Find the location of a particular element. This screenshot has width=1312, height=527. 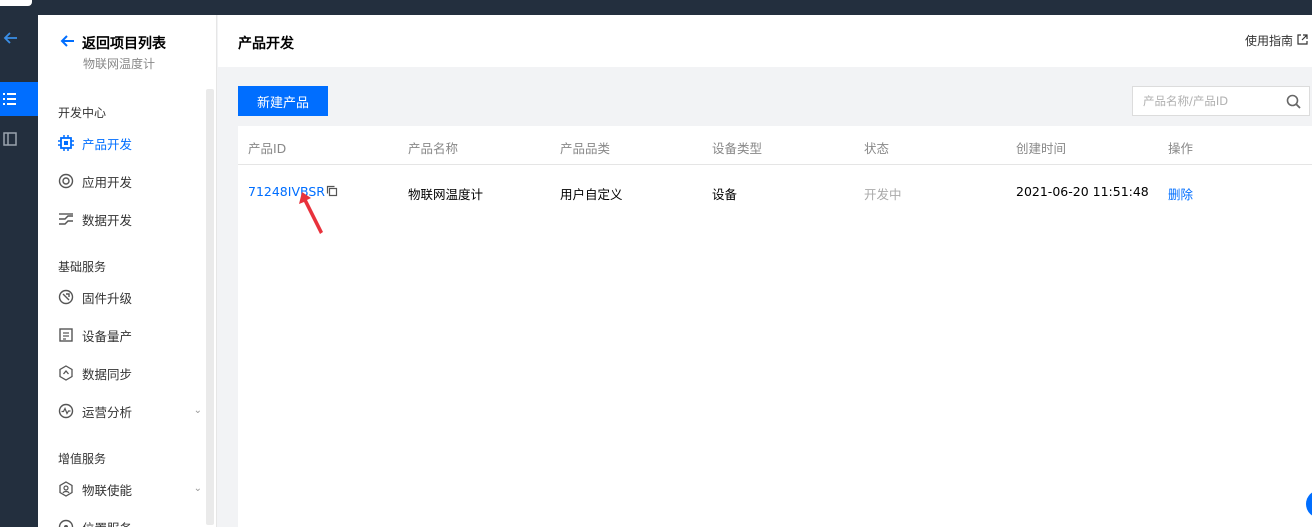

sidebar-item-analytics: 运营分析 ⌄ is located at coordinates (133, 411).